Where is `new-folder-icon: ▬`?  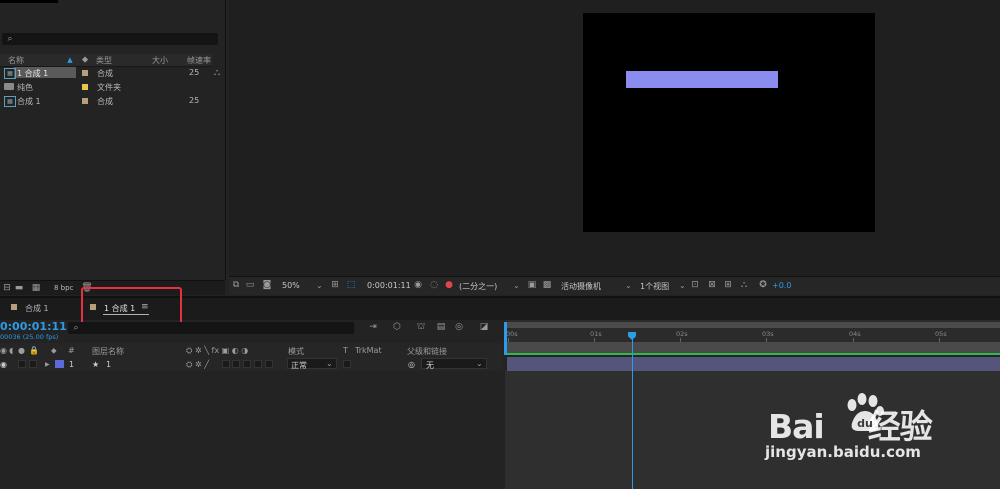 new-folder-icon: ▬ is located at coordinates (19, 288).